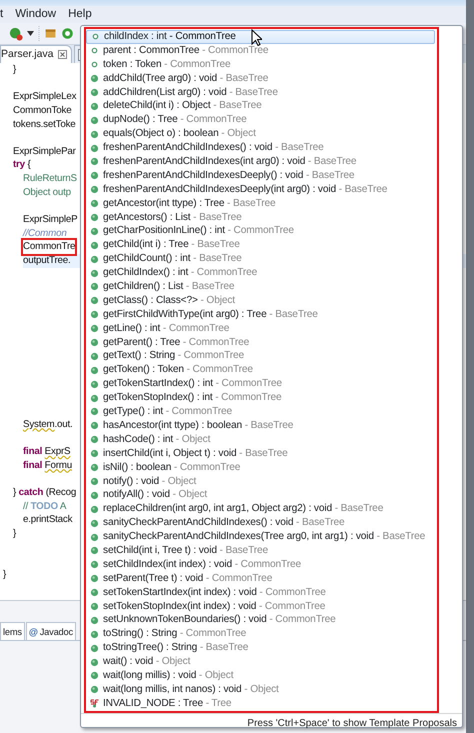  What do you see at coordinates (260, 703) in the screenshot?
I see `proposal-item: INVALID_NODE : Tree - Tree` at bounding box center [260, 703].